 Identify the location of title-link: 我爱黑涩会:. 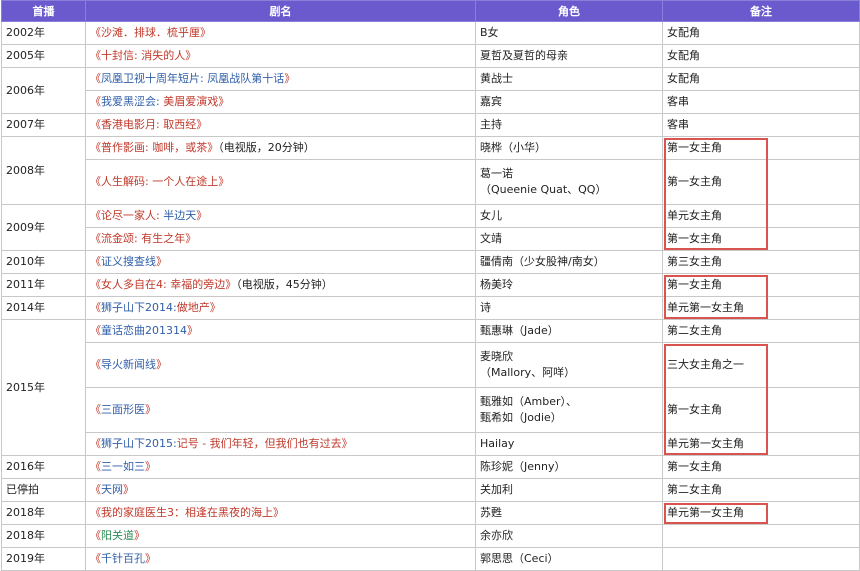
(132, 101).